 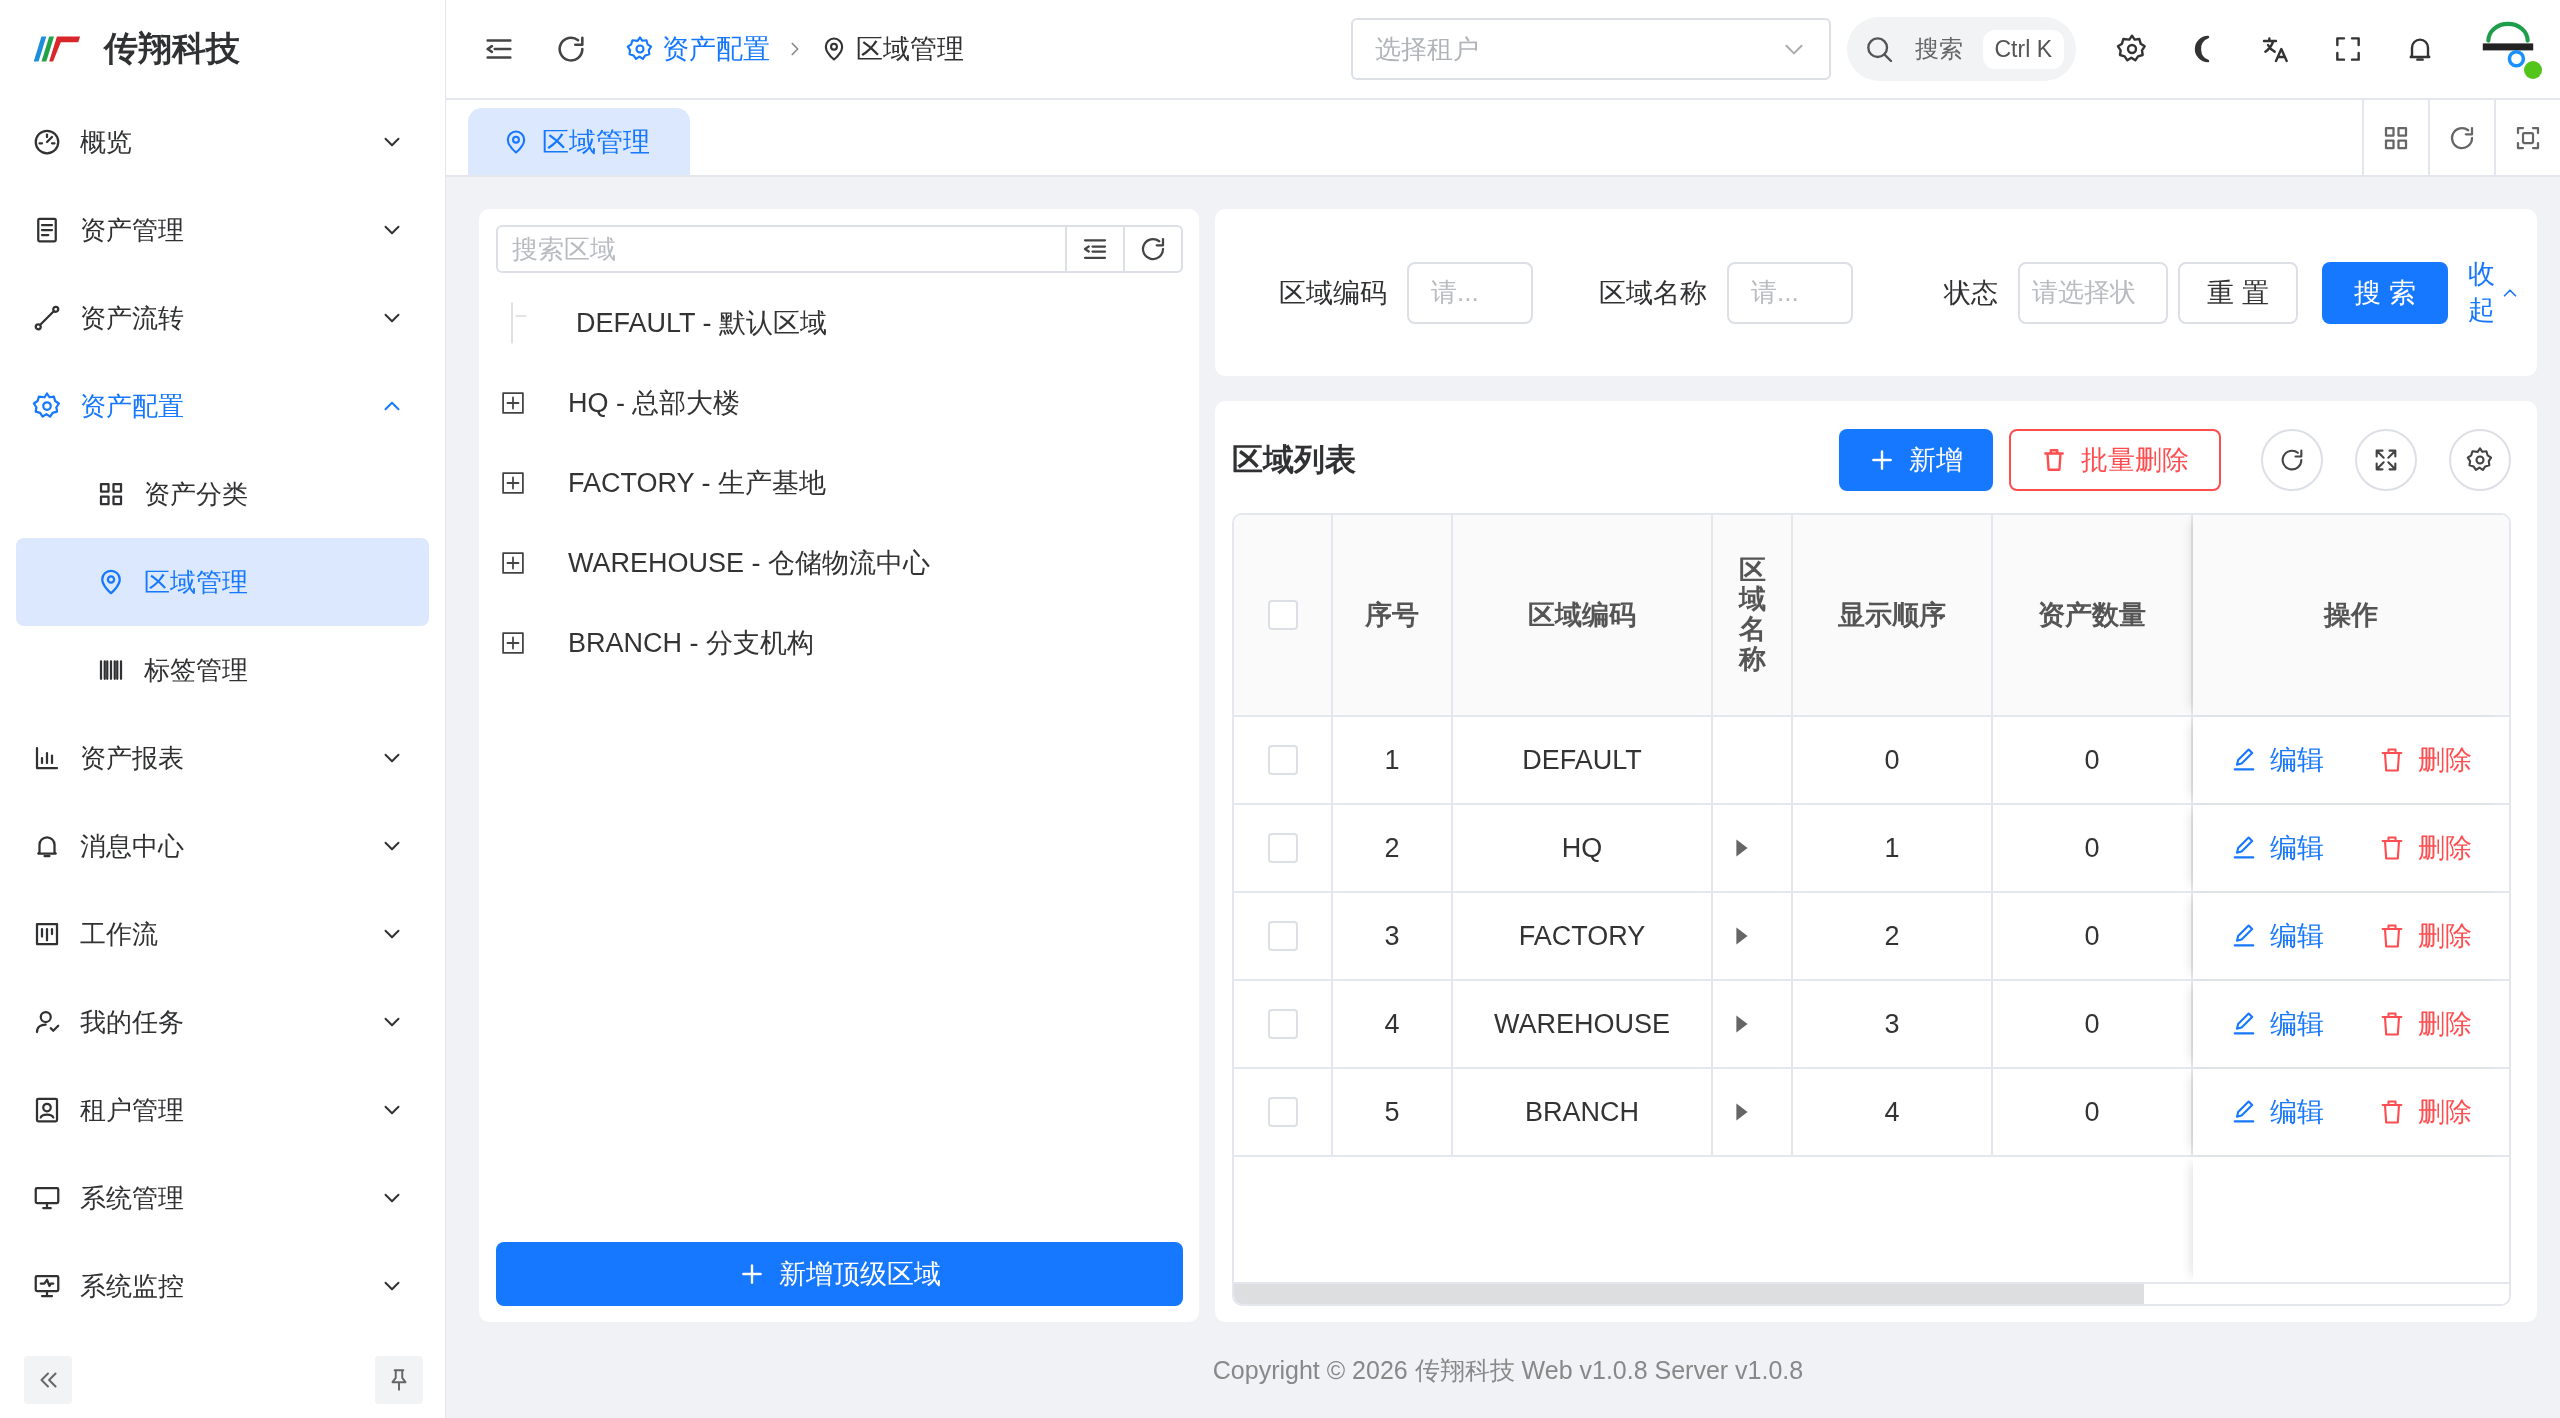 What do you see at coordinates (1393, 615) in the screenshot?
I see `column-header: 序号` at bounding box center [1393, 615].